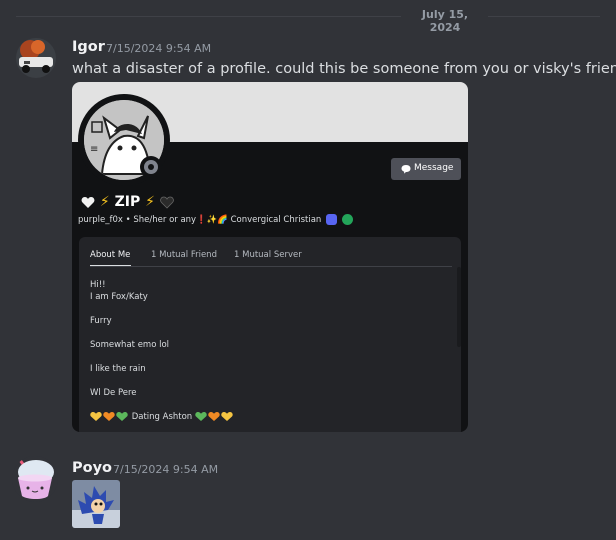 This screenshot has width=616, height=540. Describe the element at coordinates (459, 307) in the screenshot. I see `scrollbar` at that location.